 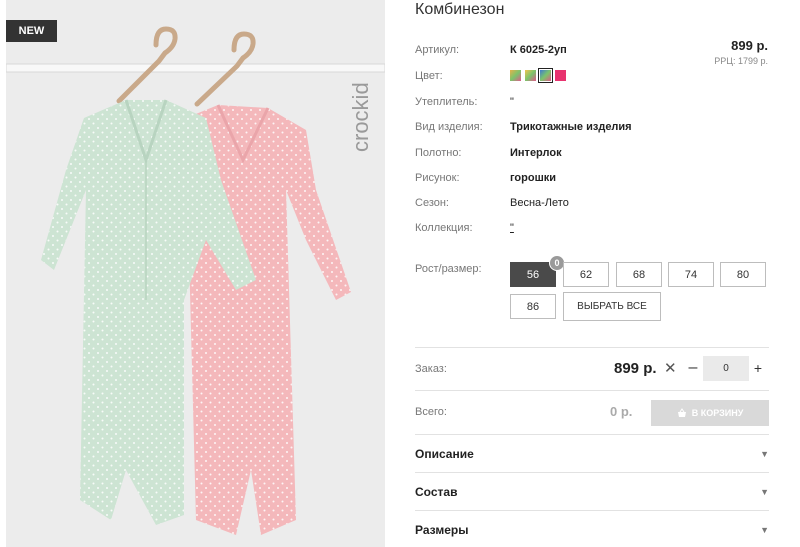 I want to click on size-option-74: 74, so click(x=691, y=274).